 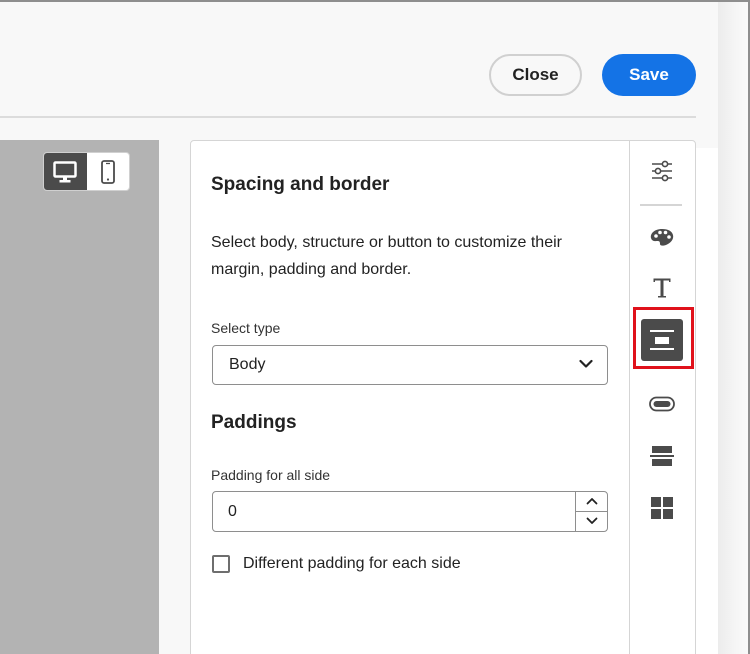 I want to click on rail-item-text, so click(x=662, y=288).